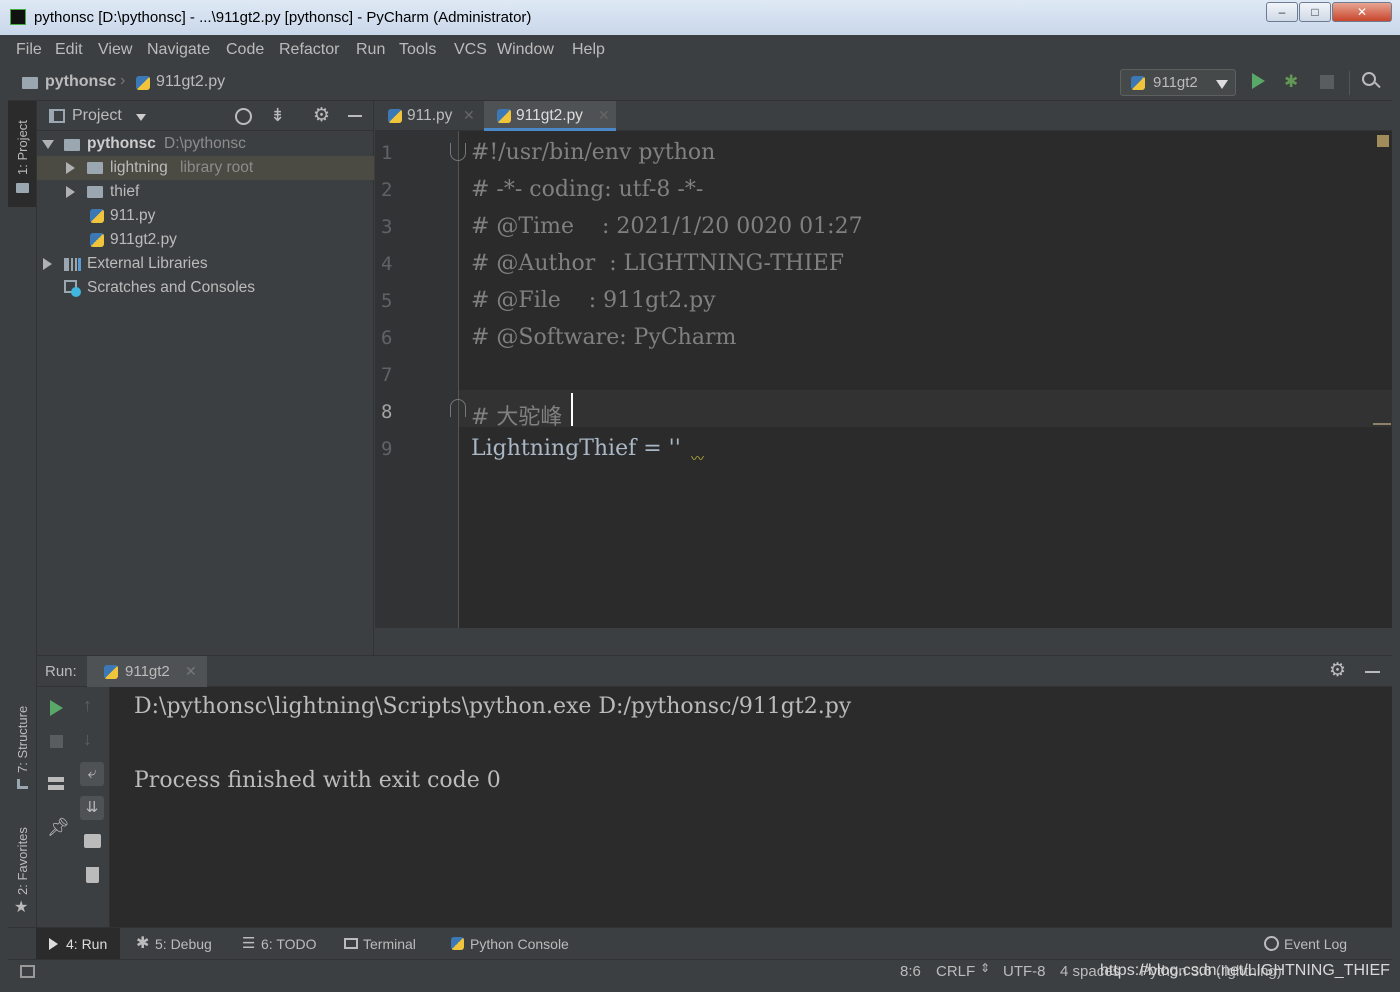 The image size is (1400, 992). Describe the element at coordinates (309, 50) in the screenshot. I see `menu-refactor: Refactor` at that location.